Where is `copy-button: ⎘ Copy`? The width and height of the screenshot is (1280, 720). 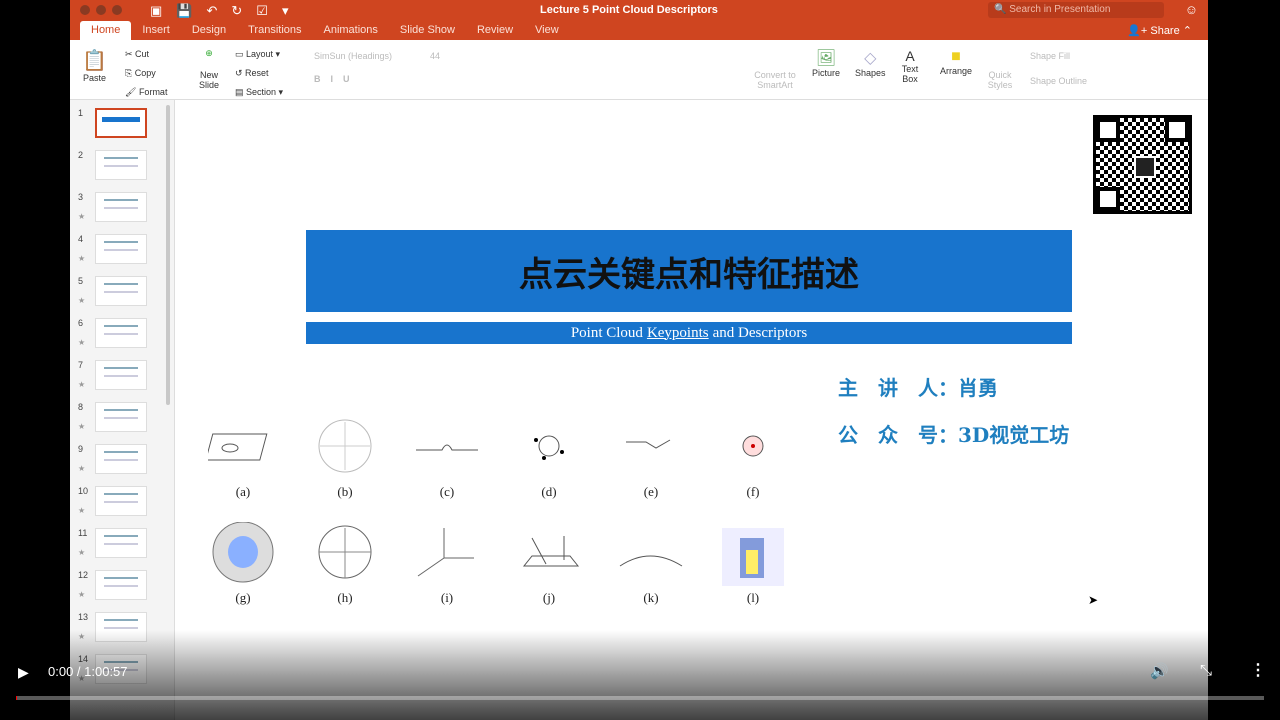
copy-button: ⎘ Copy is located at coordinates (146, 73).